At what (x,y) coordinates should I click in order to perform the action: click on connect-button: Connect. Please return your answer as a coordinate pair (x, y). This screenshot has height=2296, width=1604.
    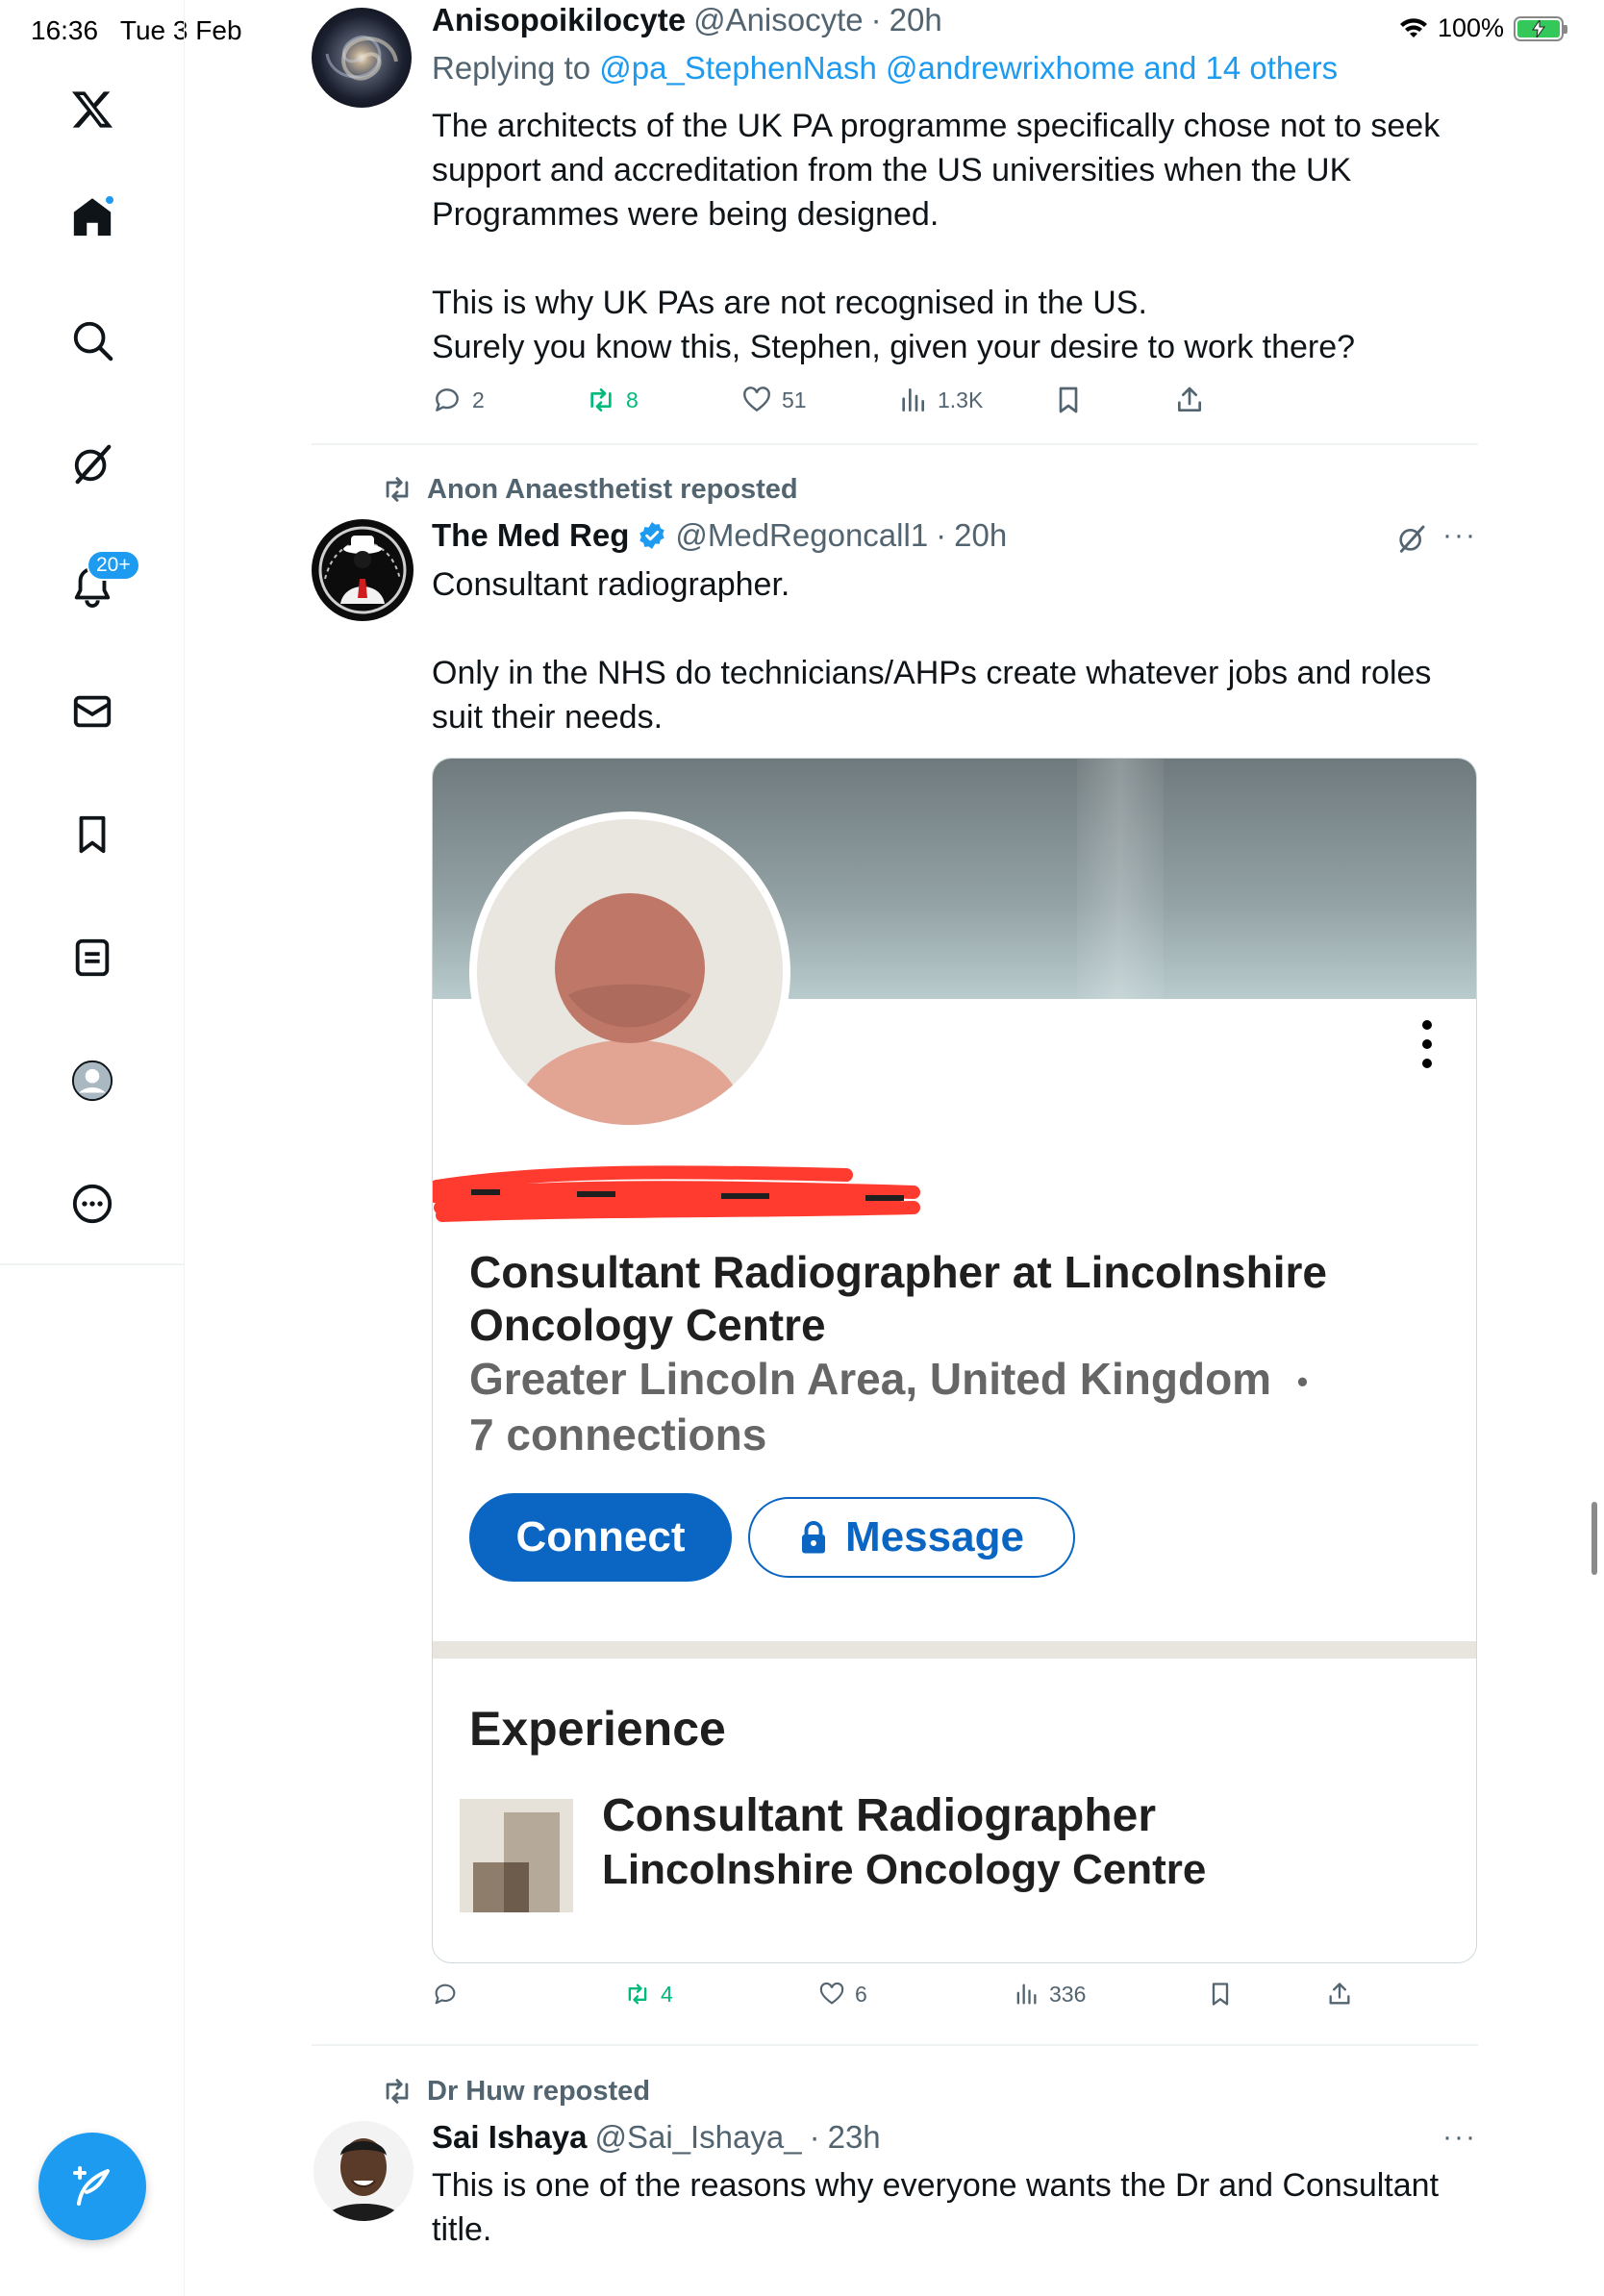
    Looking at the image, I should click on (600, 1537).